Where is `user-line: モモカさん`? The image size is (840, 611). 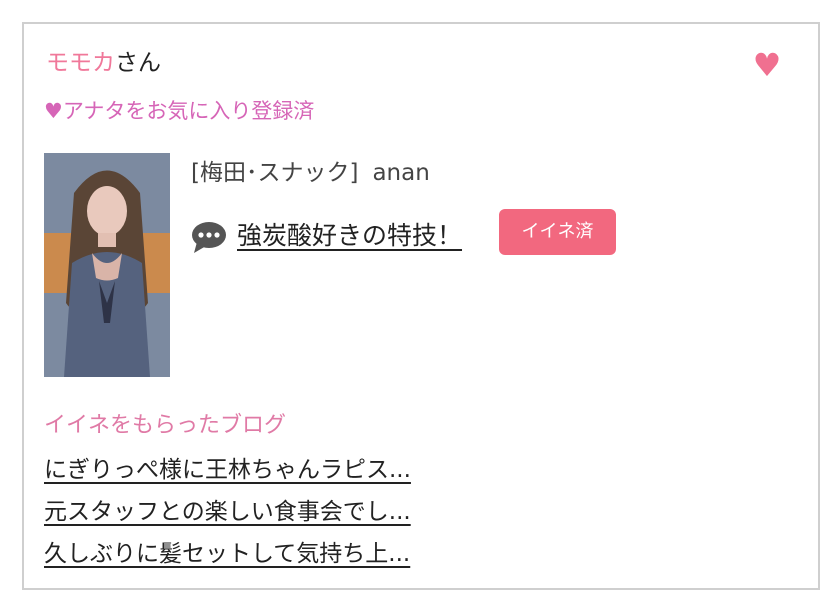 user-line: モモカさん is located at coordinates (103, 63).